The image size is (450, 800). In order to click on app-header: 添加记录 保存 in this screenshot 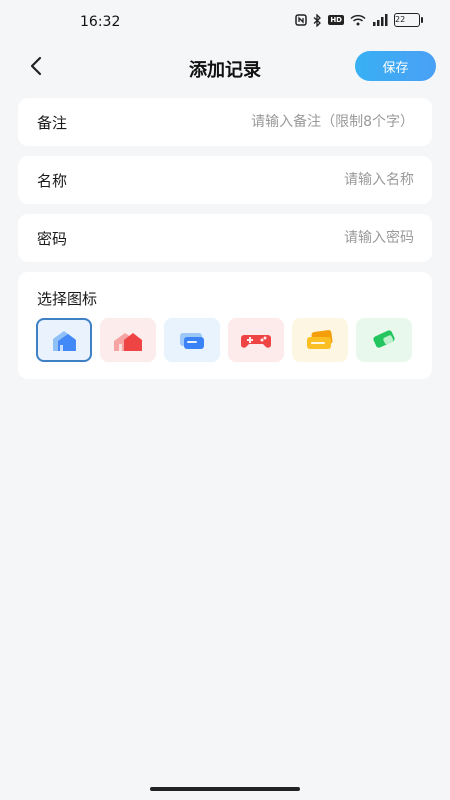, I will do `click(225, 67)`.